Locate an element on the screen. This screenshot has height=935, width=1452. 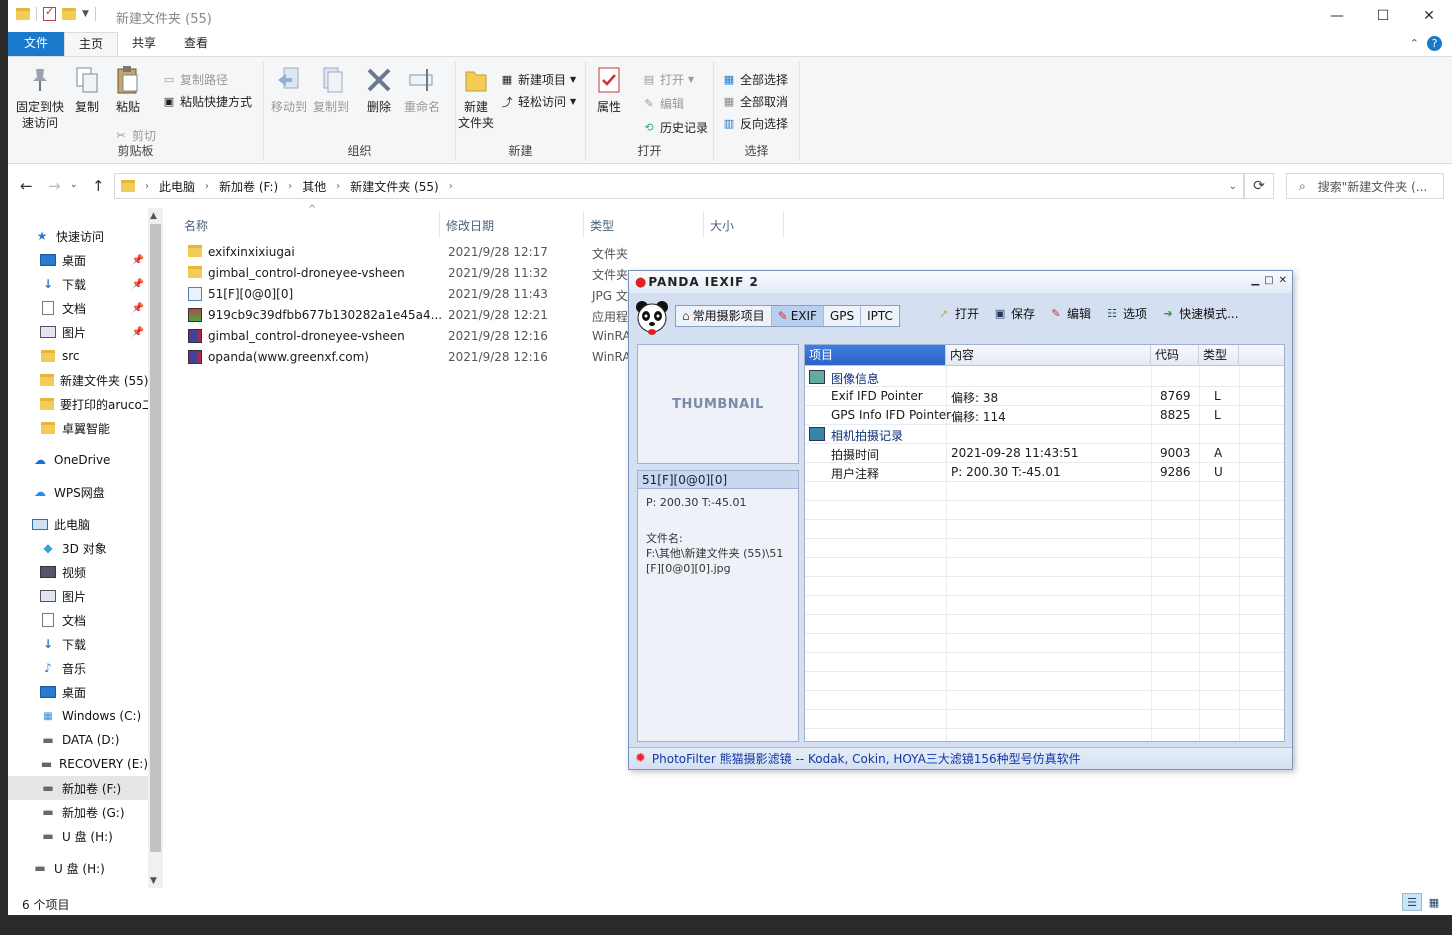
grid-header-item: 项目 is located at coordinates (875, 355).